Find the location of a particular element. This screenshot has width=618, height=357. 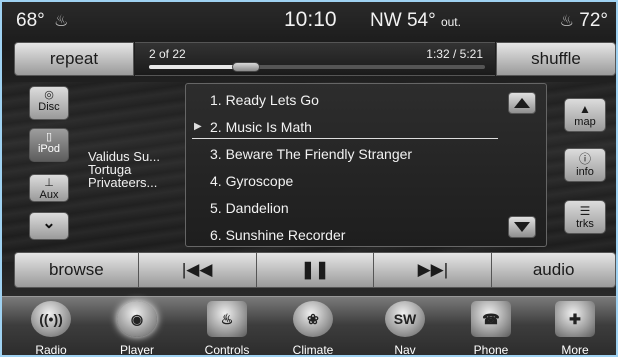

dock-player: ◉ Player is located at coordinates (137, 329).